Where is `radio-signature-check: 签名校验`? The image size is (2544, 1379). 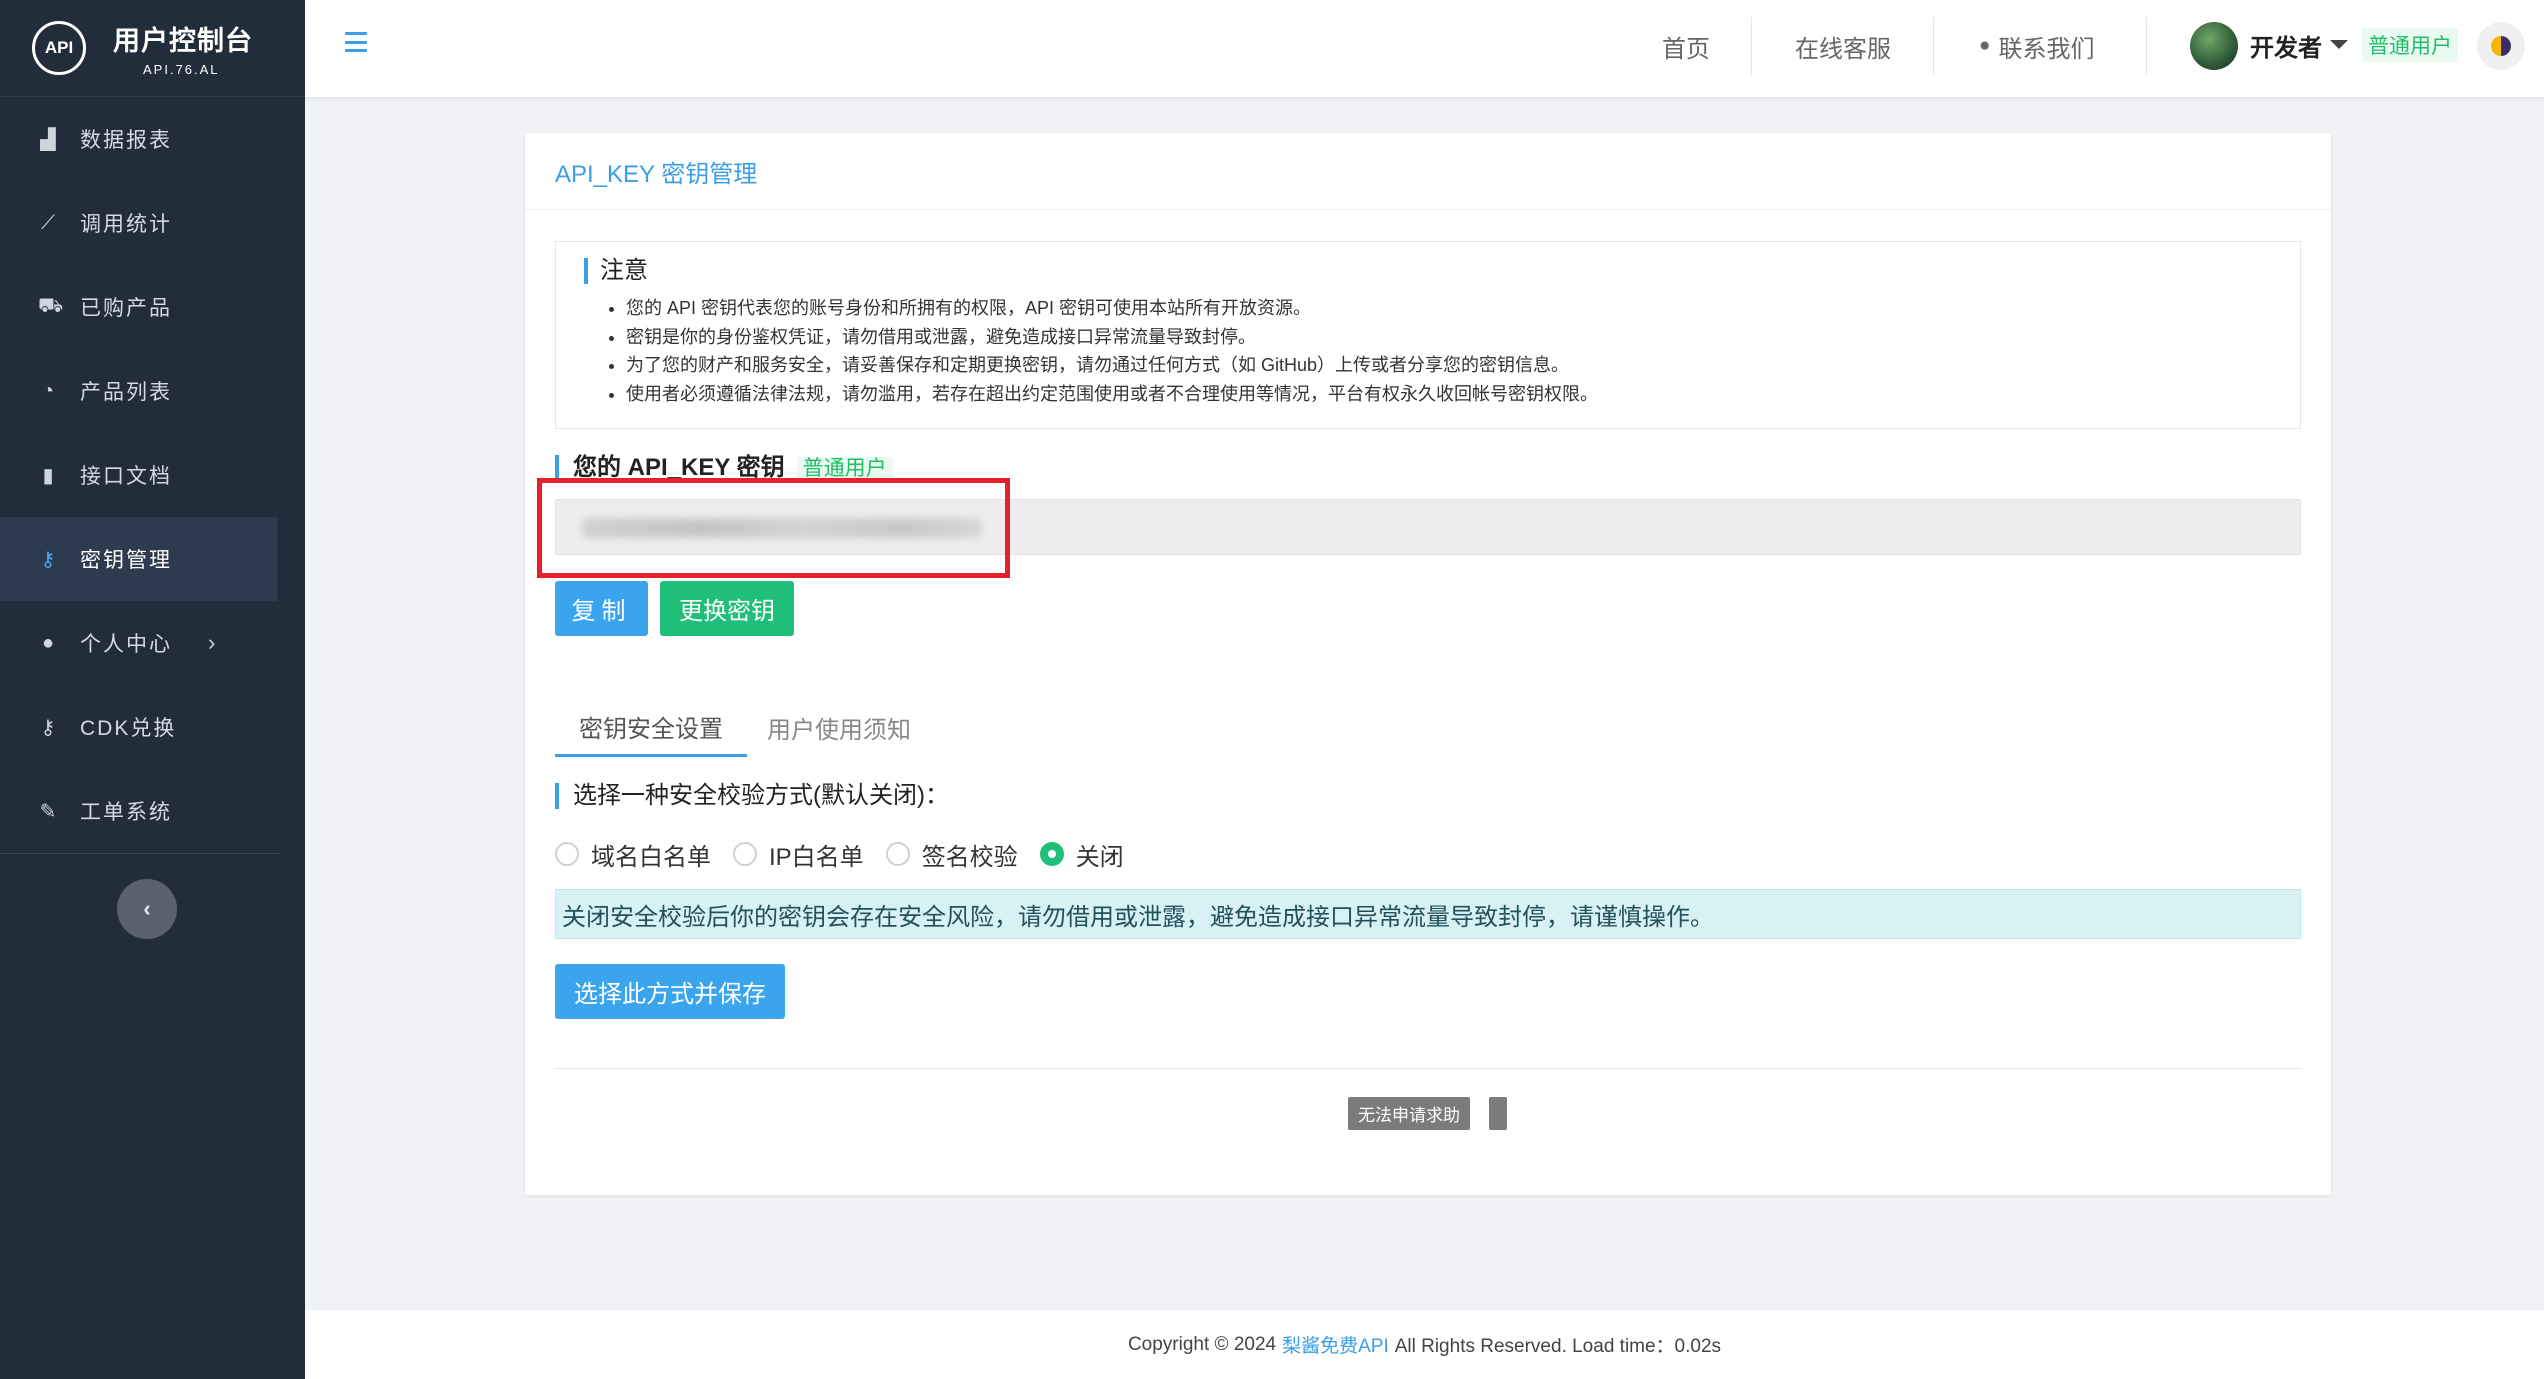 radio-signature-check: 签名校验 is located at coordinates (951, 854).